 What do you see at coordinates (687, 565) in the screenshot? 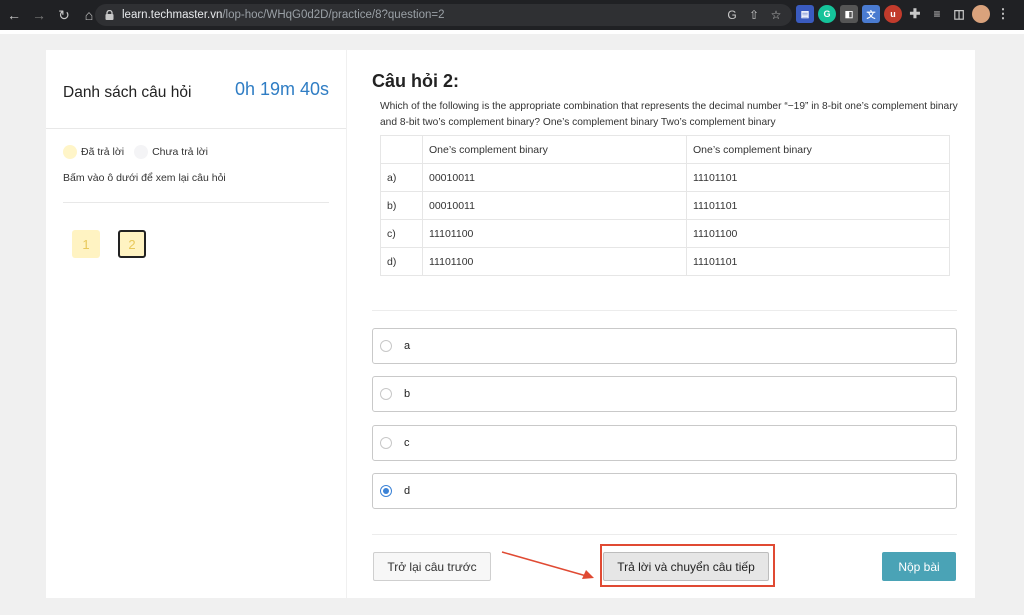
I see `annotation-highlight` at bounding box center [687, 565].